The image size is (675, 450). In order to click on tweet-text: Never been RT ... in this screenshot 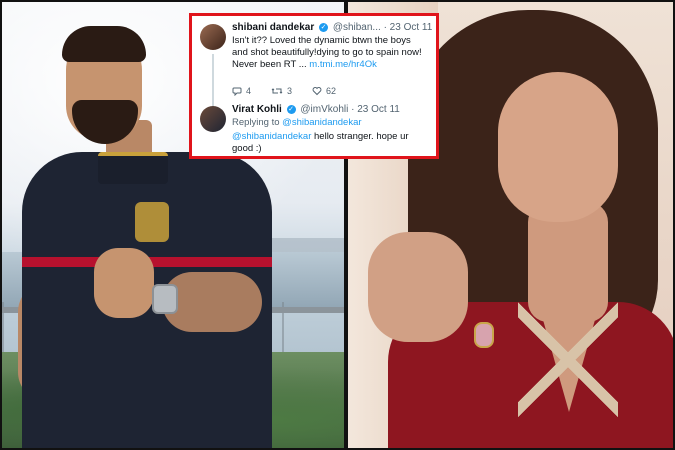, I will do `click(269, 64)`.